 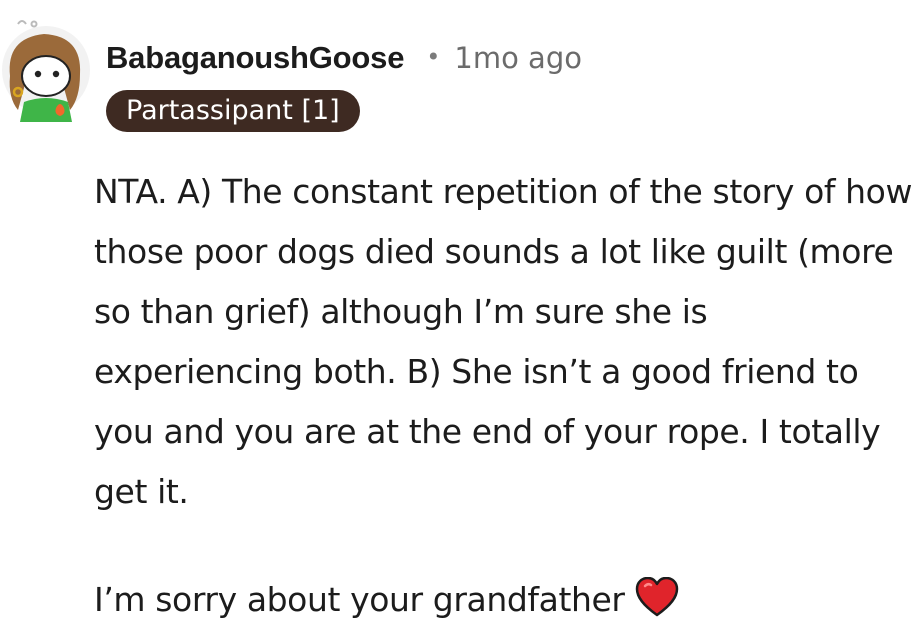 I want to click on user-avatar, so click(x=52, y=70).